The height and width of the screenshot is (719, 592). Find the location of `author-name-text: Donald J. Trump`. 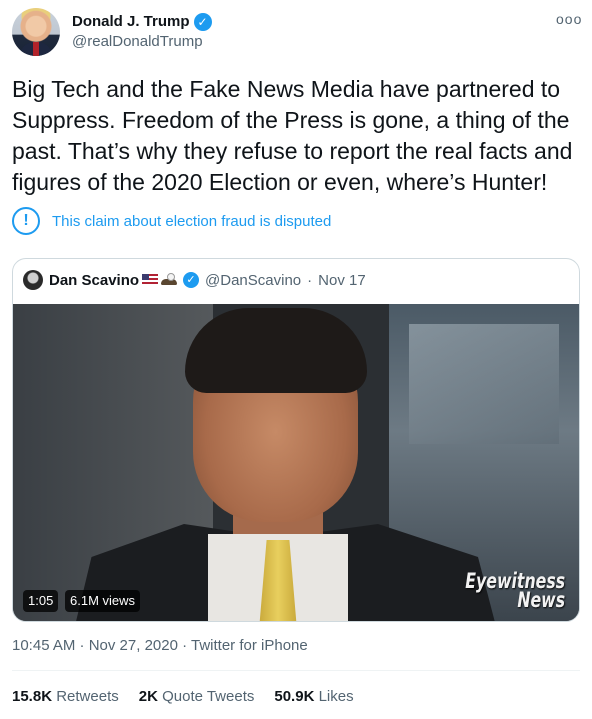

author-name-text: Donald J. Trump is located at coordinates (131, 21).